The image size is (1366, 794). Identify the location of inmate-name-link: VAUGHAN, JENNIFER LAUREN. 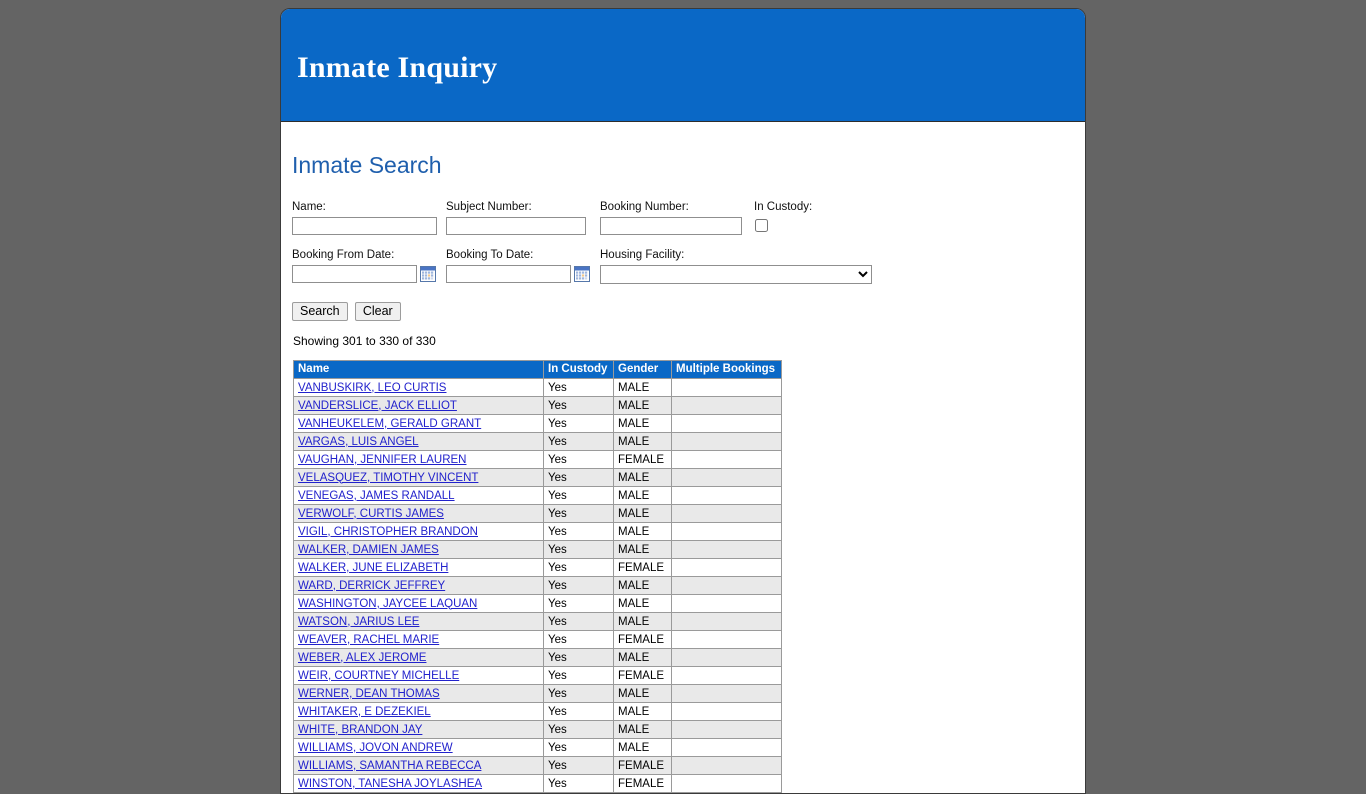
(382, 460).